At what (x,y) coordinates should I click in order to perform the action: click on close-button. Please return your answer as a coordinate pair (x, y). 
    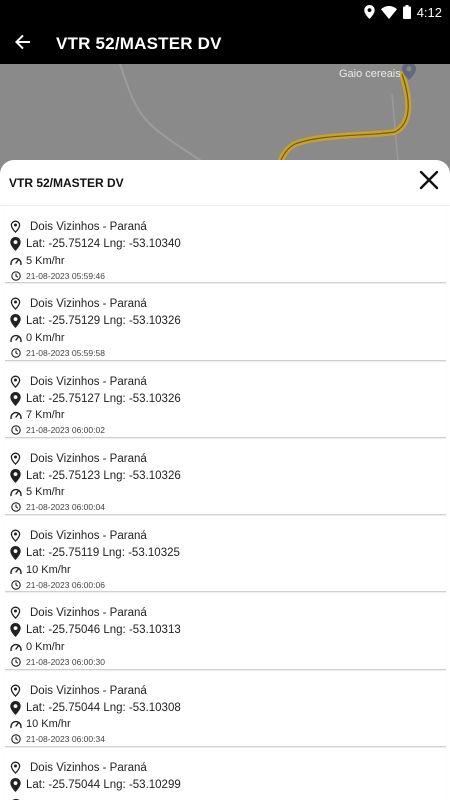
    Looking at the image, I should click on (429, 183).